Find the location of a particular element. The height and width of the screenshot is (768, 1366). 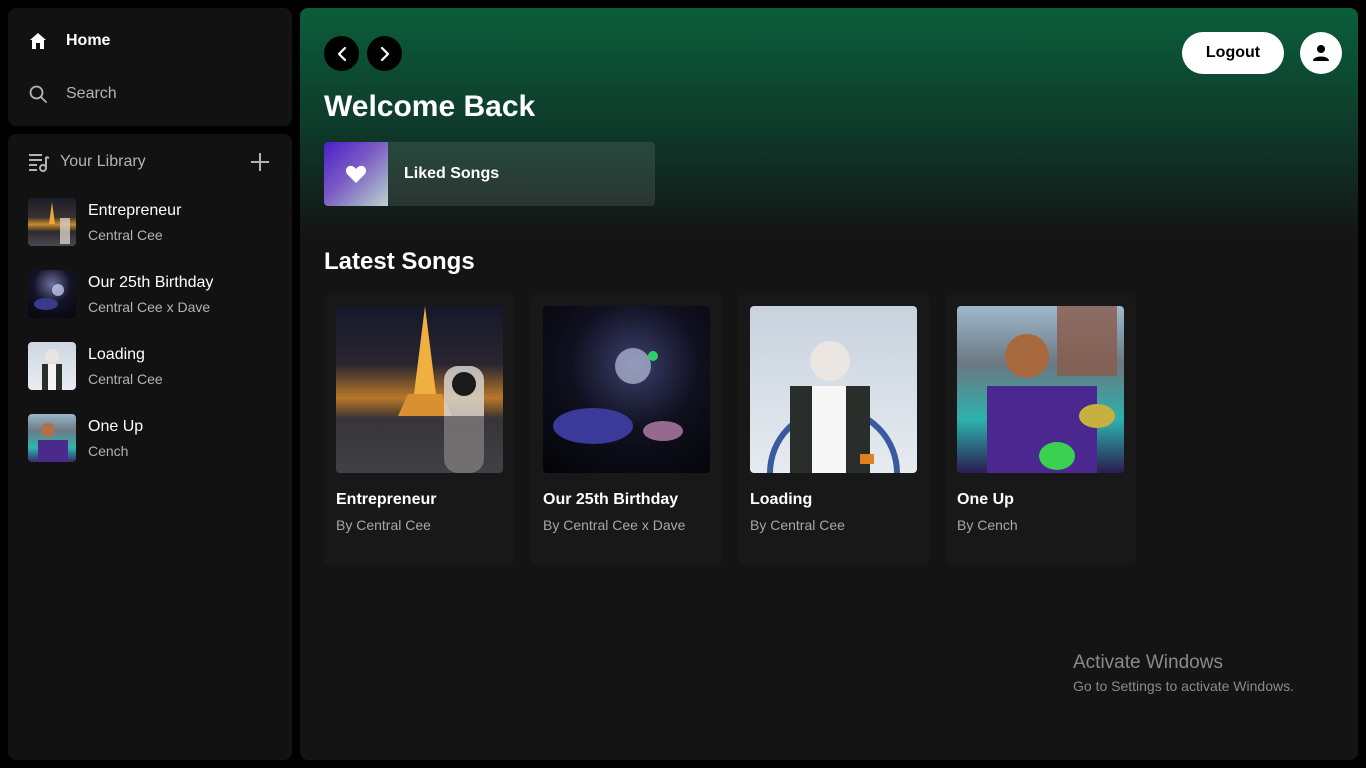

library-item-title: Loading is located at coordinates (116, 354).